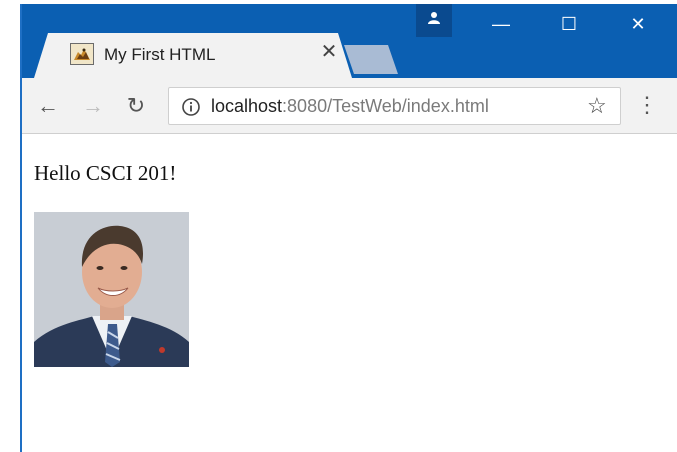  I want to click on kebab-menu-icon: ⋮, so click(647, 106).